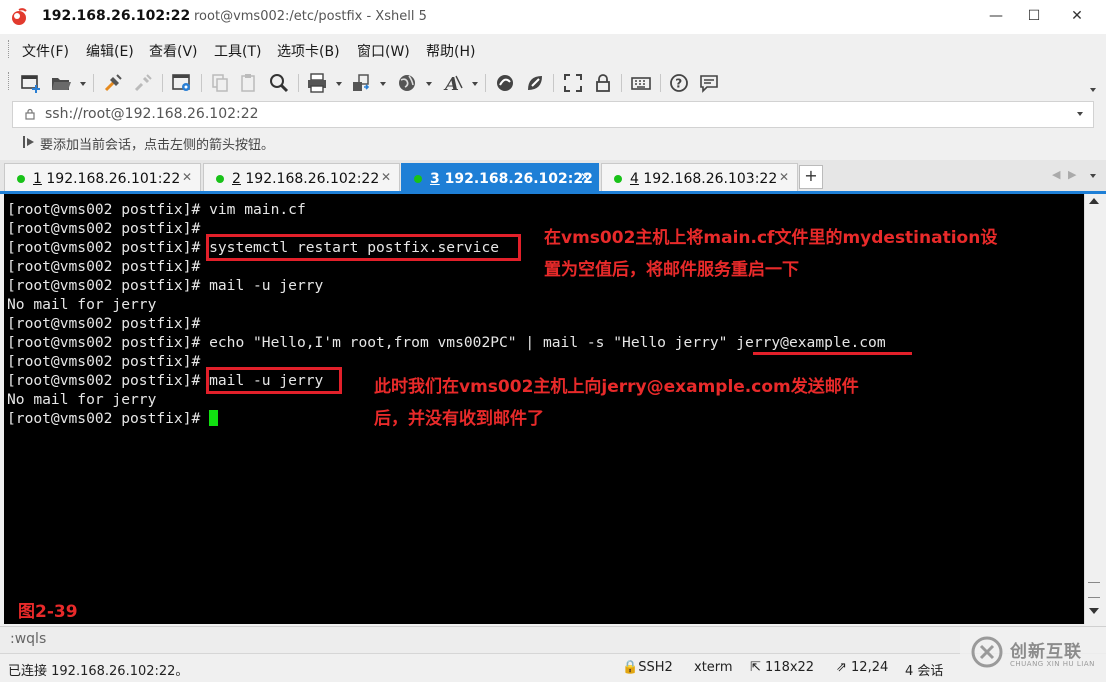 This screenshot has width=1106, height=682. Describe the element at coordinates (110, 51) in the screenshot. I see `menu-edit: 编辑(E)` at that location.